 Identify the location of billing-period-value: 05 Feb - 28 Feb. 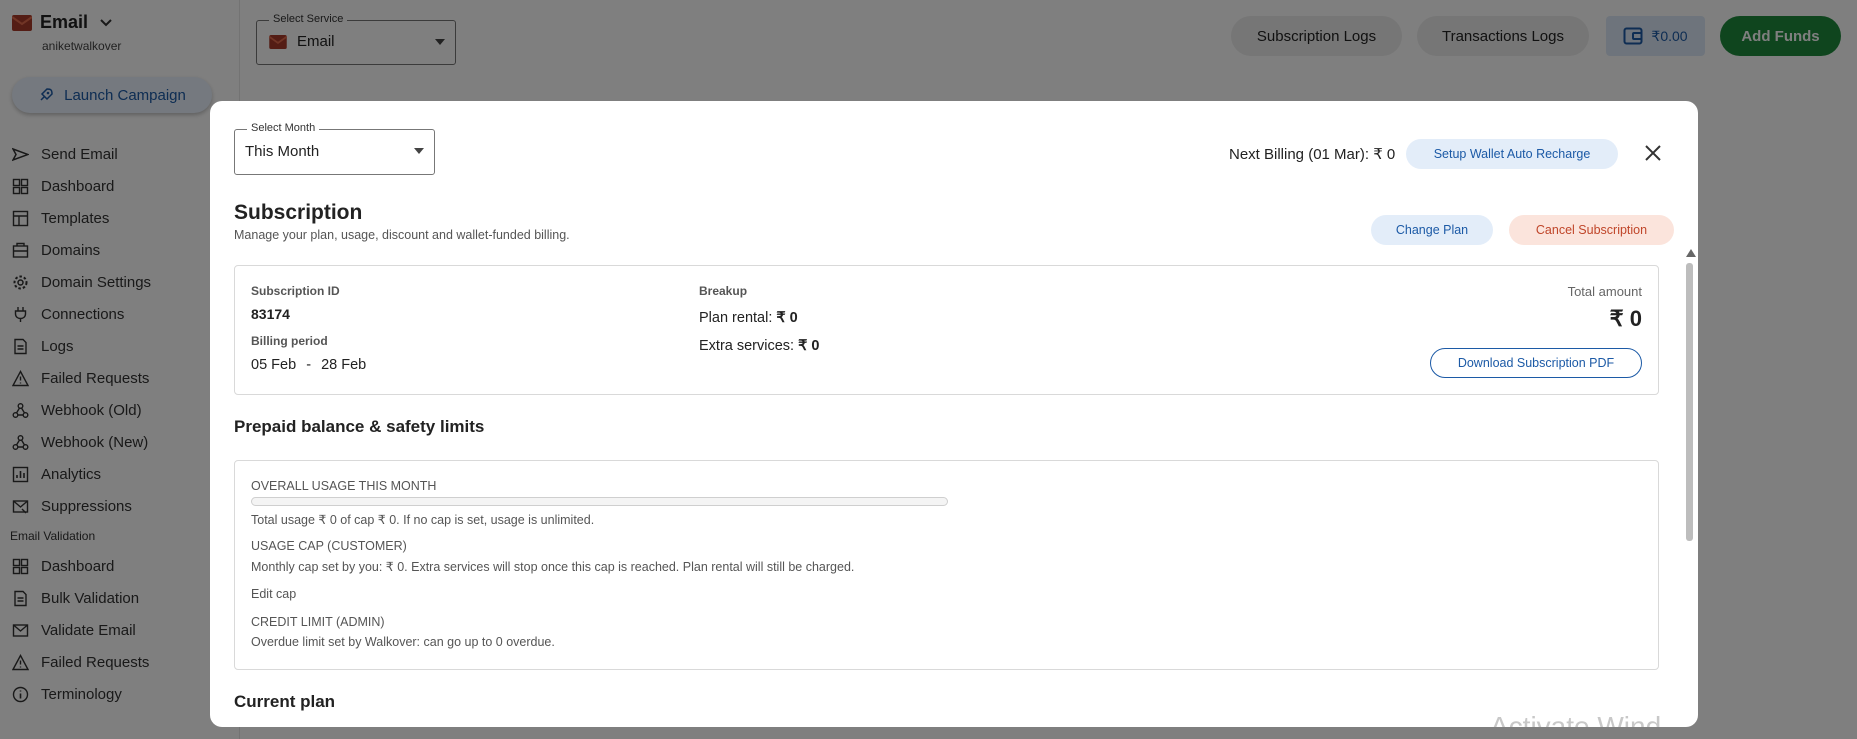
(308, 365).